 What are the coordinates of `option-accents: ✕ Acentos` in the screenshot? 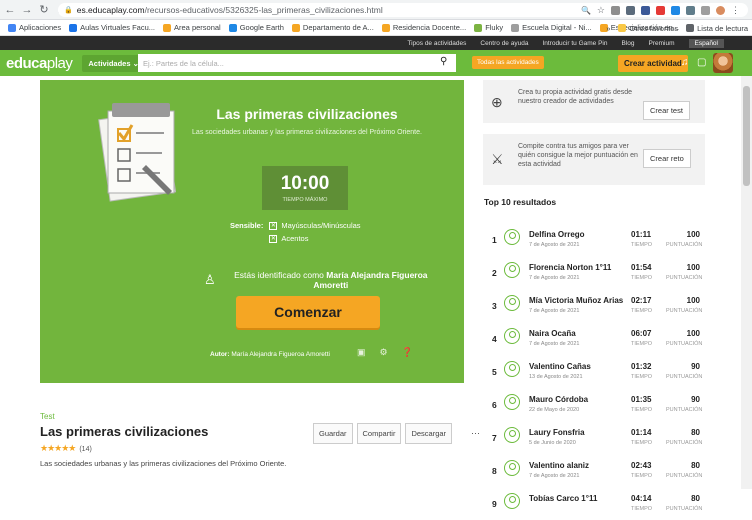 It's located at (289, 238).